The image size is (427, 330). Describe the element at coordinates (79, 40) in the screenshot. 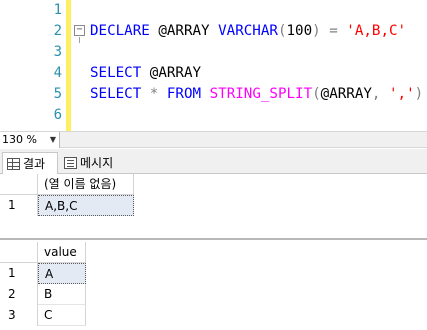

I see `outline-line` at that location.